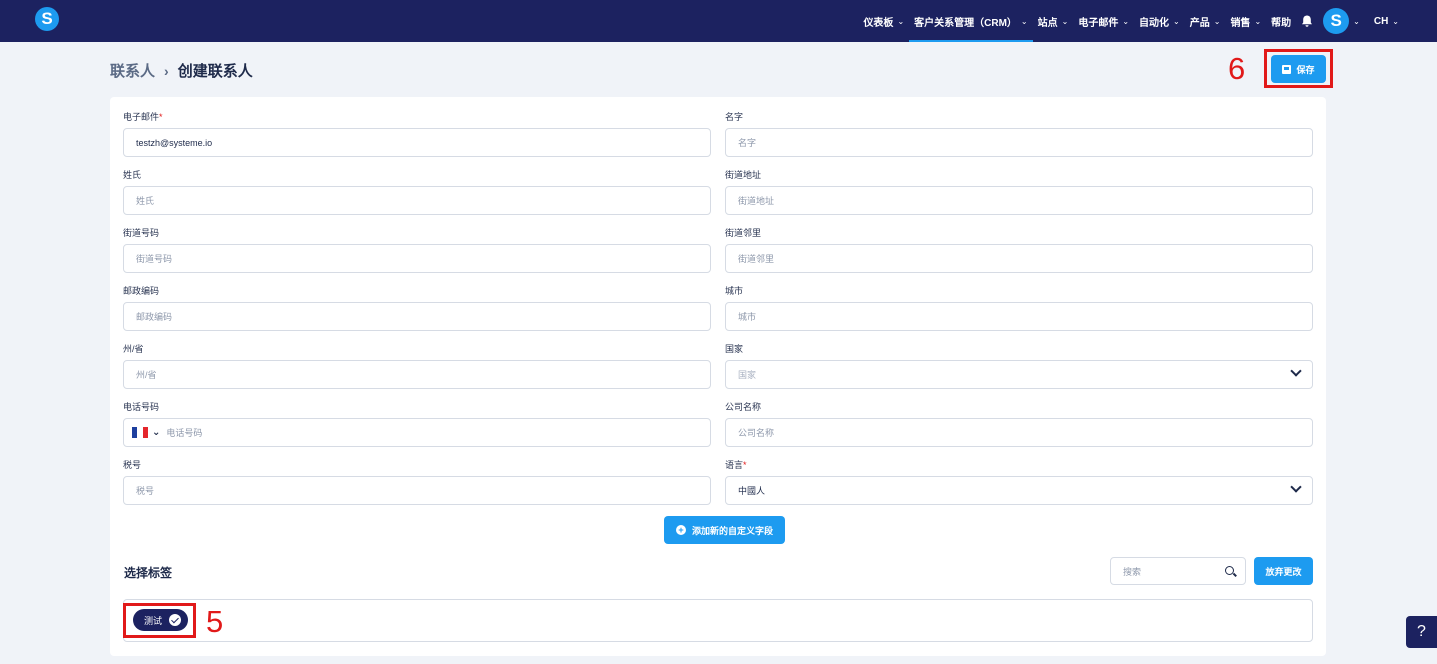 The image size is (1437, 664). I want to click on street-address-field: 街道地址, so click(1019, 200).